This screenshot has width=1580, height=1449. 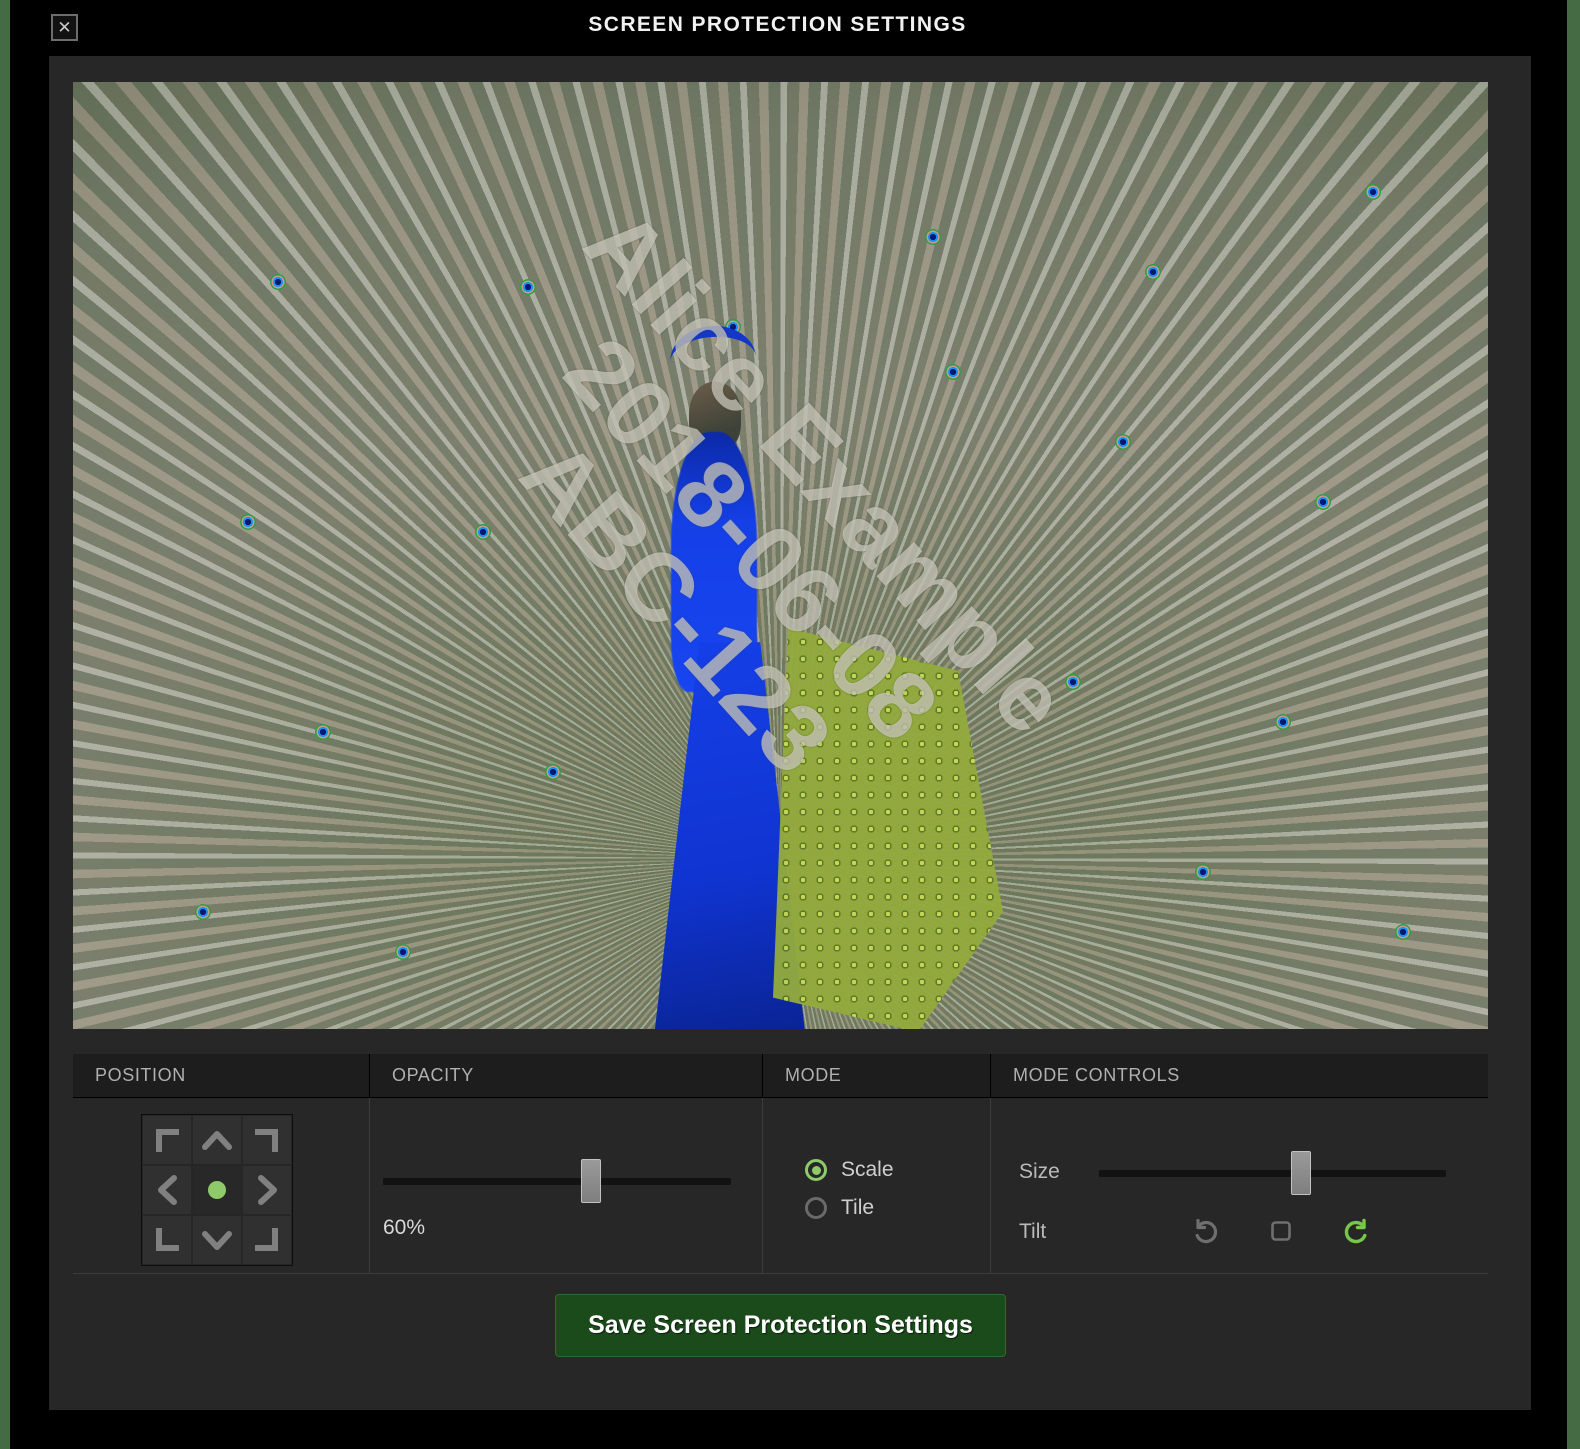 I want to click on position-cell-bottom-right, so click(x=267, y=1240).